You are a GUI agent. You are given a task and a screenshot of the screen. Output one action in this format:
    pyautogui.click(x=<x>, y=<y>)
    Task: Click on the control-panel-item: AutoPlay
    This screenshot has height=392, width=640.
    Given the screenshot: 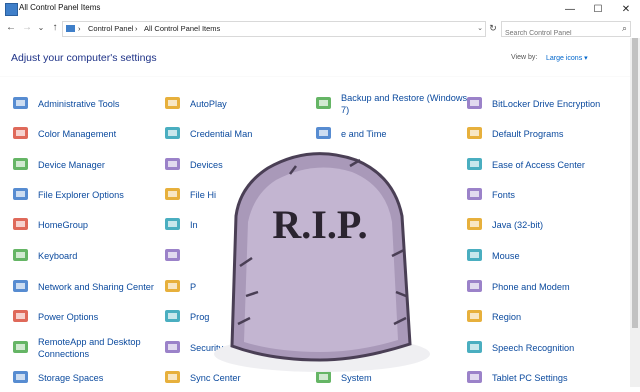 What is the action you would take?
    pyautogui.click(x=238, y=104)
    